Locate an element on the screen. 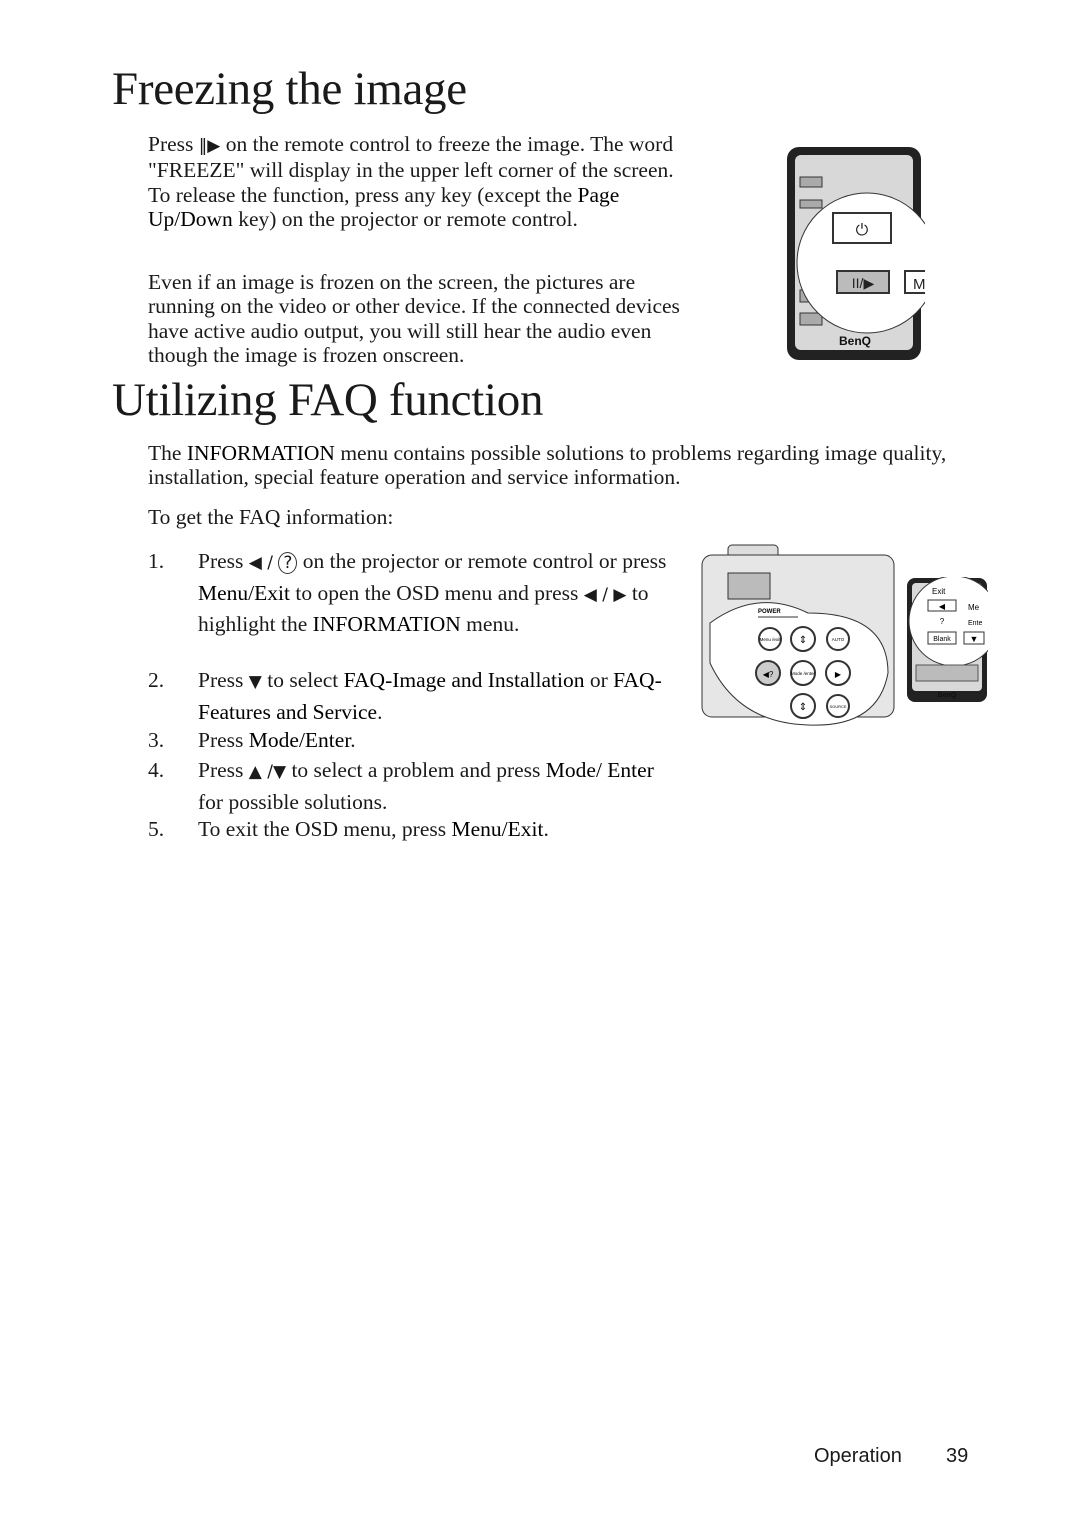 The width and height of the screenshot is (1080, 1529). help-icon: ? is located at coordinates (288, 563).